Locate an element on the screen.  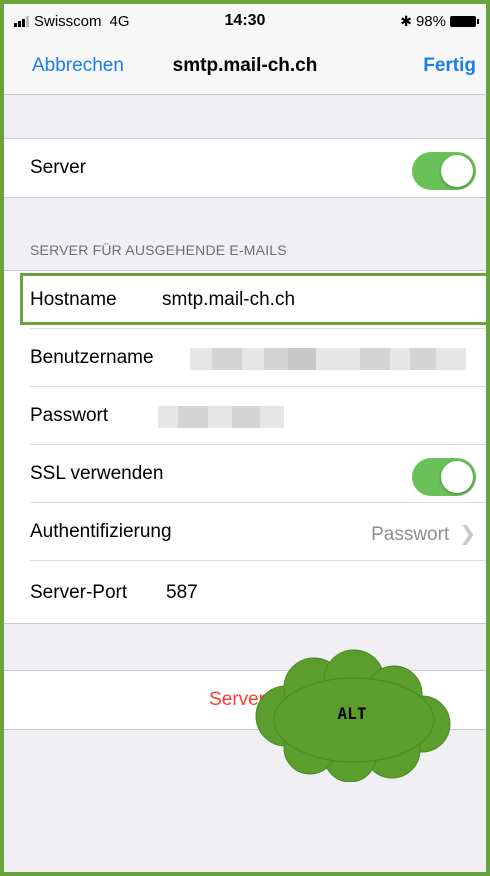
username-row: Benutzername is located at coordinates (245, 358).